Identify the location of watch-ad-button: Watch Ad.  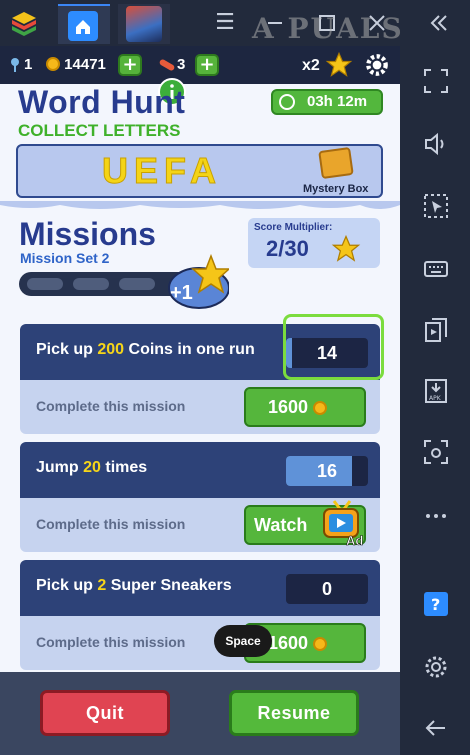
(305, 524).